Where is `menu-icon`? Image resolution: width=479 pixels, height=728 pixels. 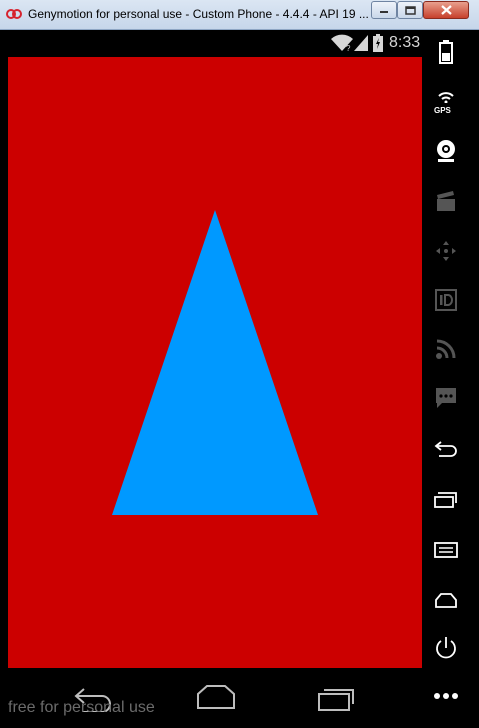
menu-icon is located at coordinates (446, 550).